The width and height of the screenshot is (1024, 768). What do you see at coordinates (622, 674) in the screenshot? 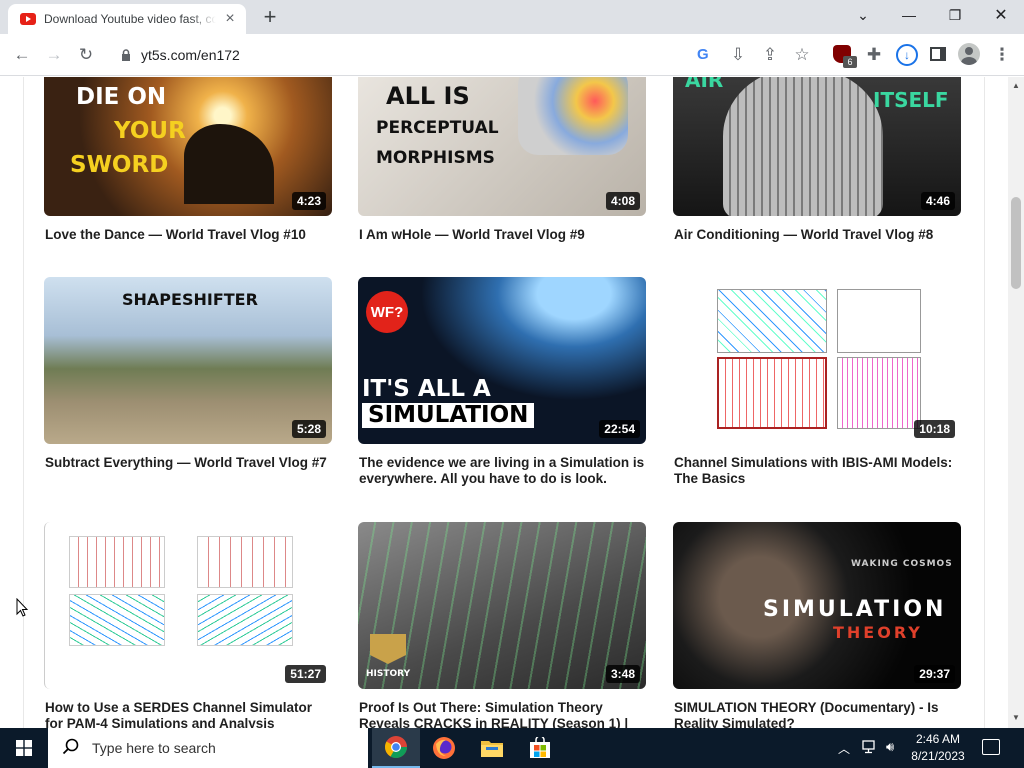
I see `video-duration: 3:48` at bounding box center [622, 674].